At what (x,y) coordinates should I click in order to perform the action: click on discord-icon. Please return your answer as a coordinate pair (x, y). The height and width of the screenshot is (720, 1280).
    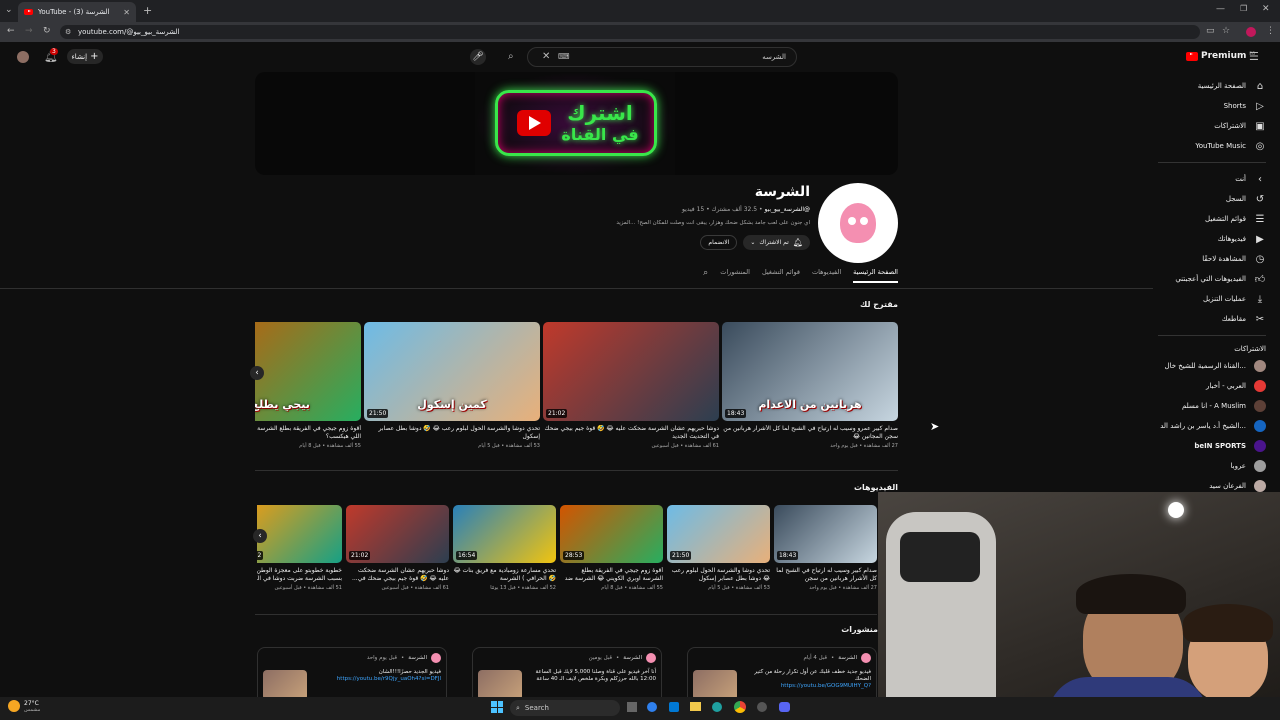
    Looking at the image, I should click on (784, 707).